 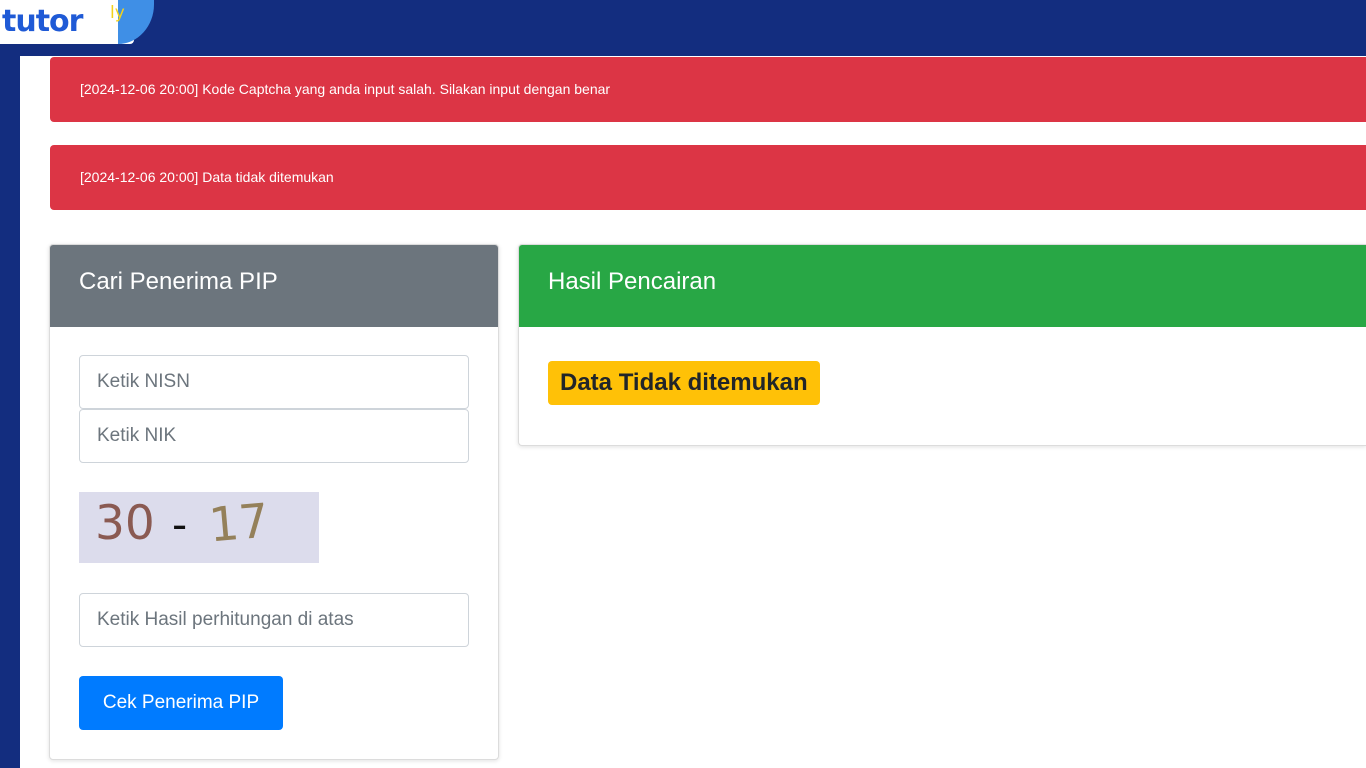 I want to click on captcha-operand-b: 17, so click(x=239, y=523).